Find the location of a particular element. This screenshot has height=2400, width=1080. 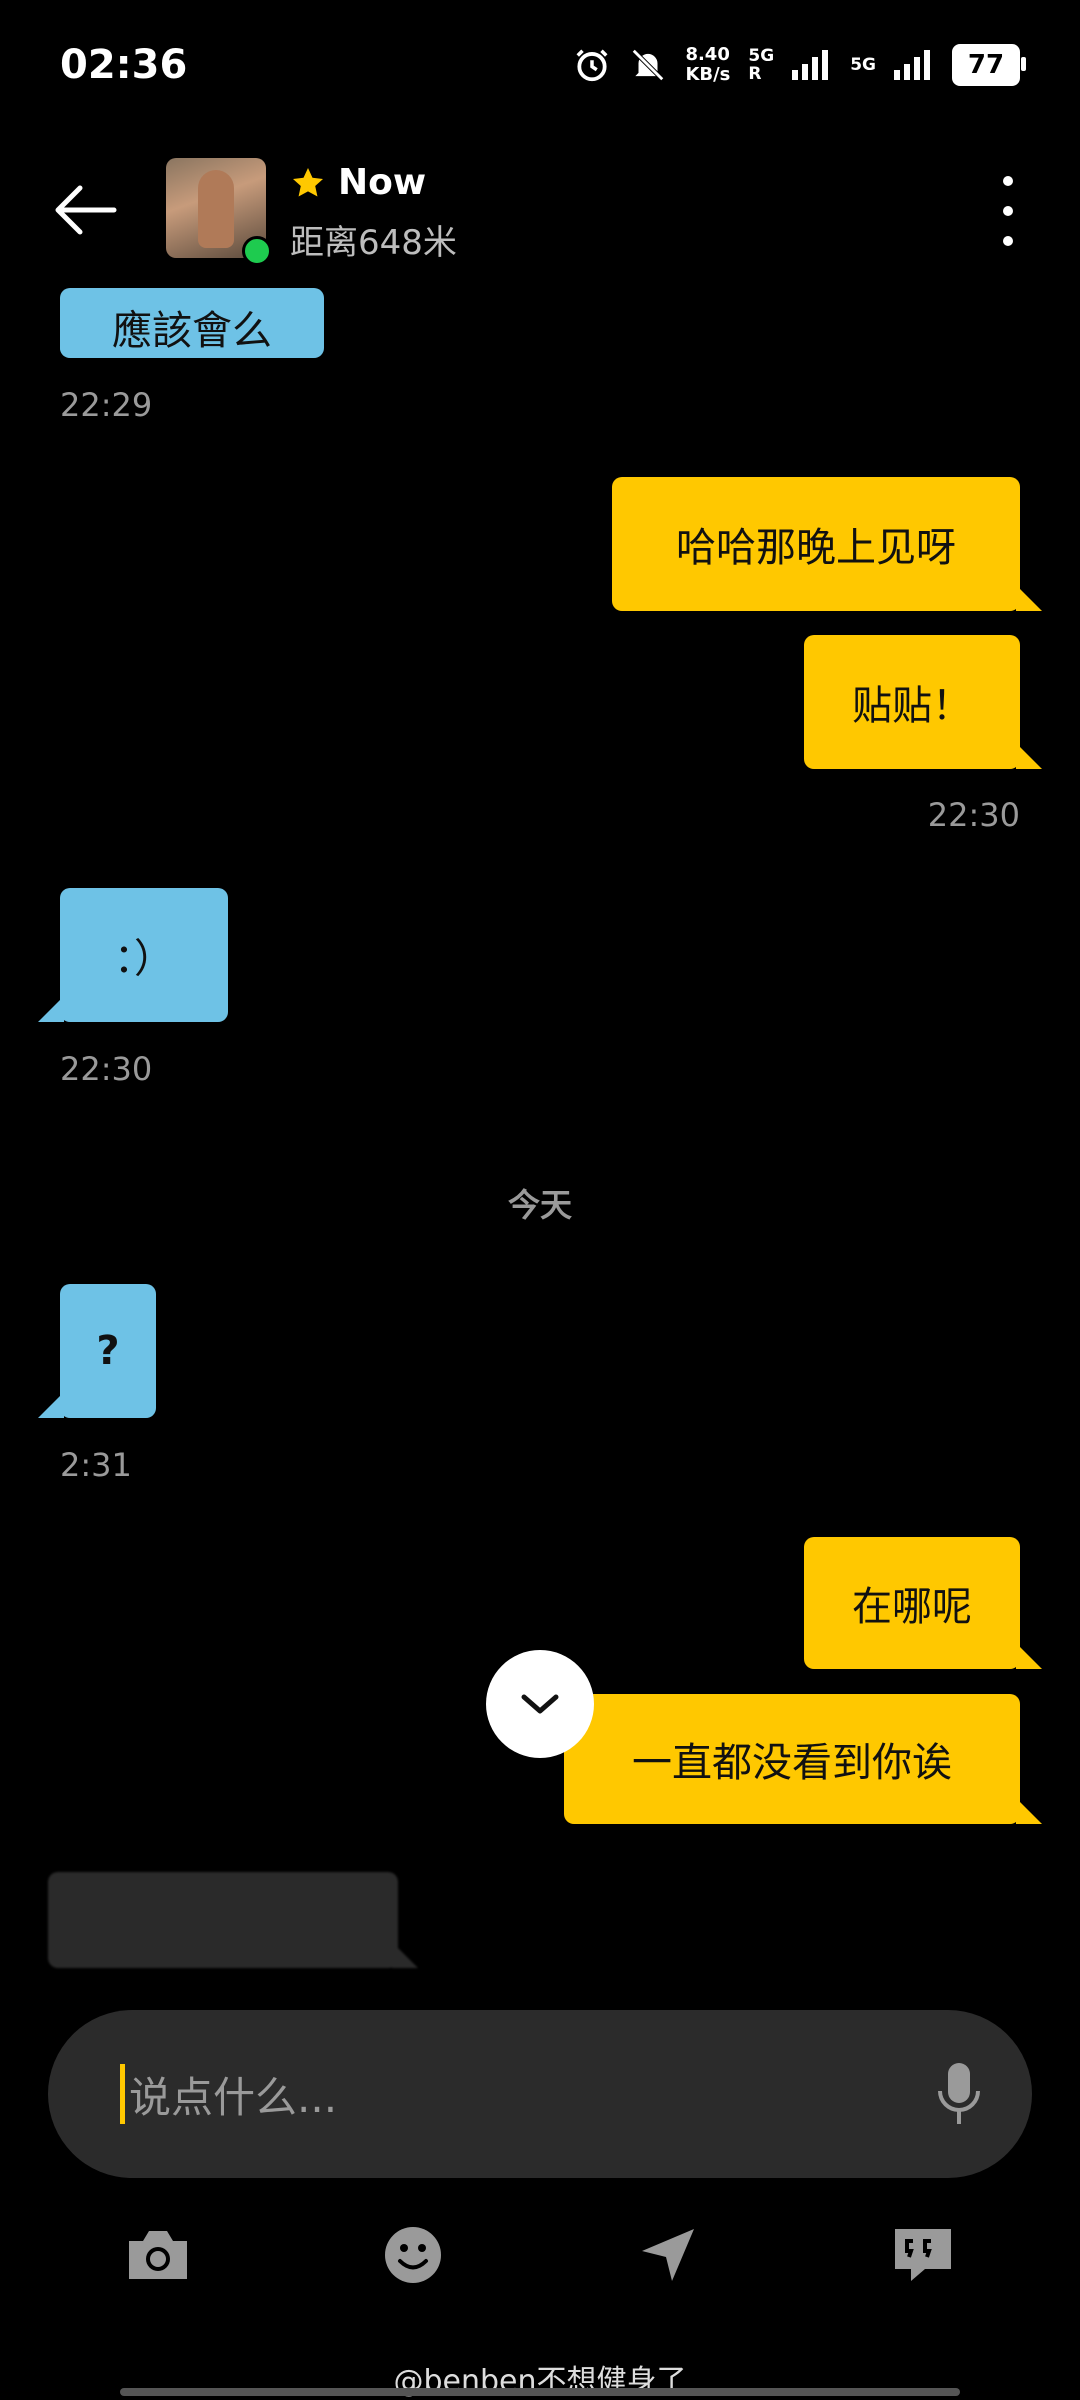

emoji-icon is located at coordinates (412, 2255).